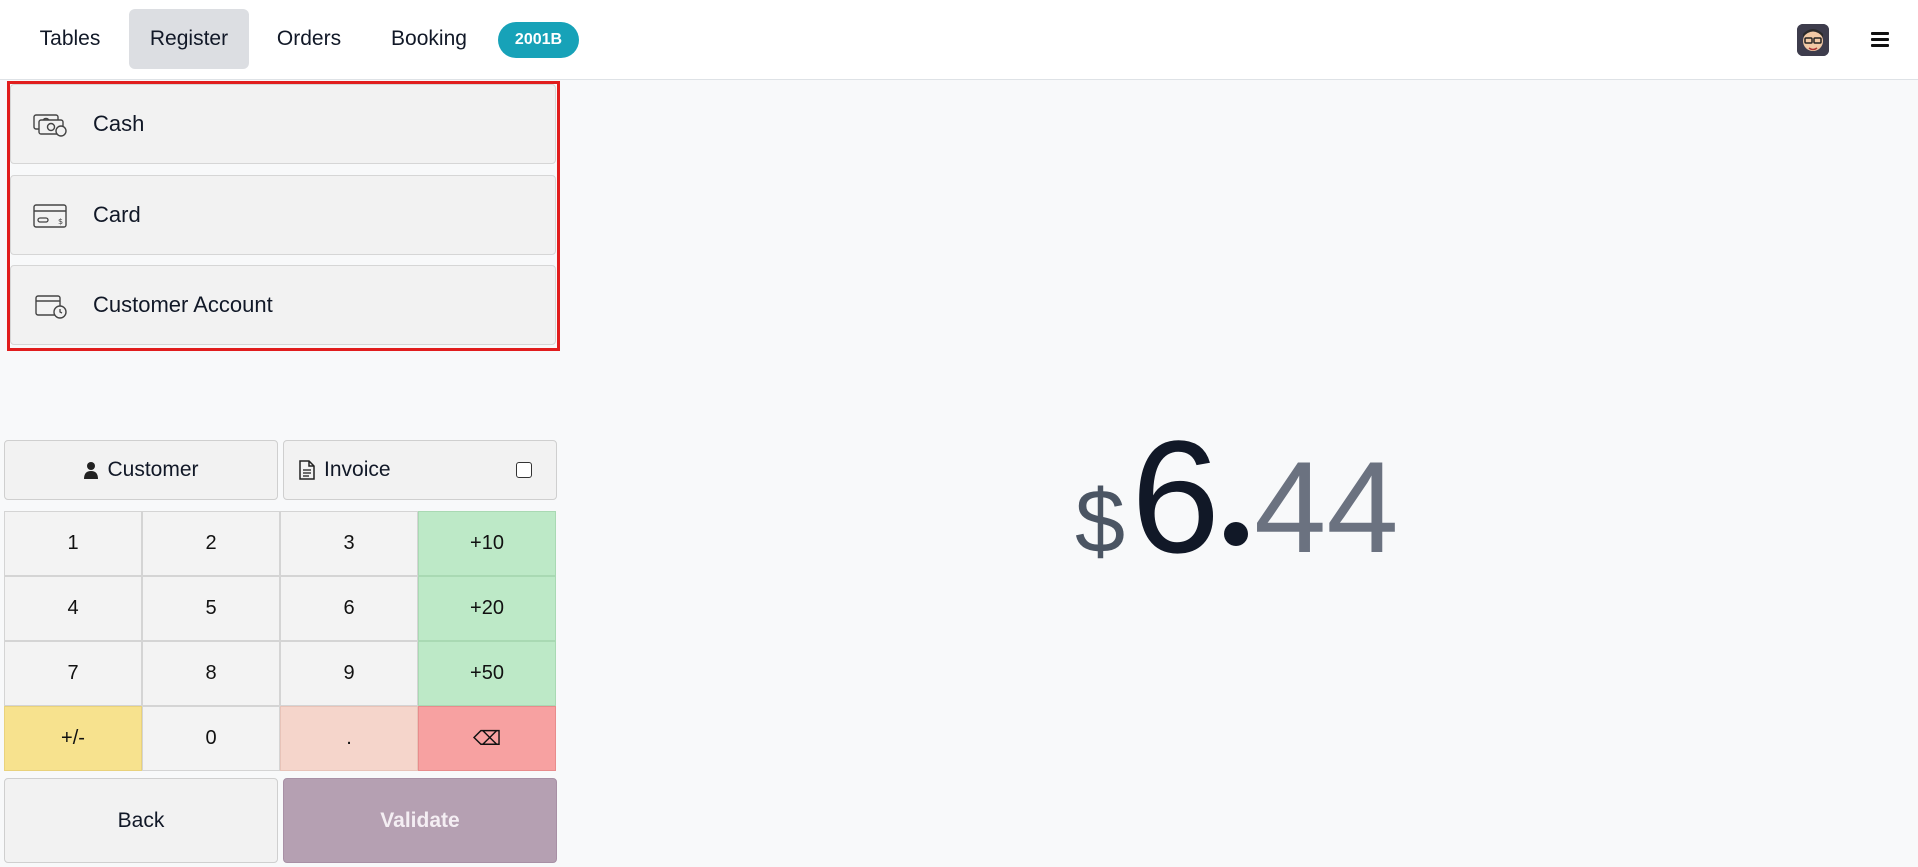 This screenshot has height=867, width=1918. What do you see at coordinates (91, 470) in the screenshot?
I see `user-icon` at bounding box center [91, 470].